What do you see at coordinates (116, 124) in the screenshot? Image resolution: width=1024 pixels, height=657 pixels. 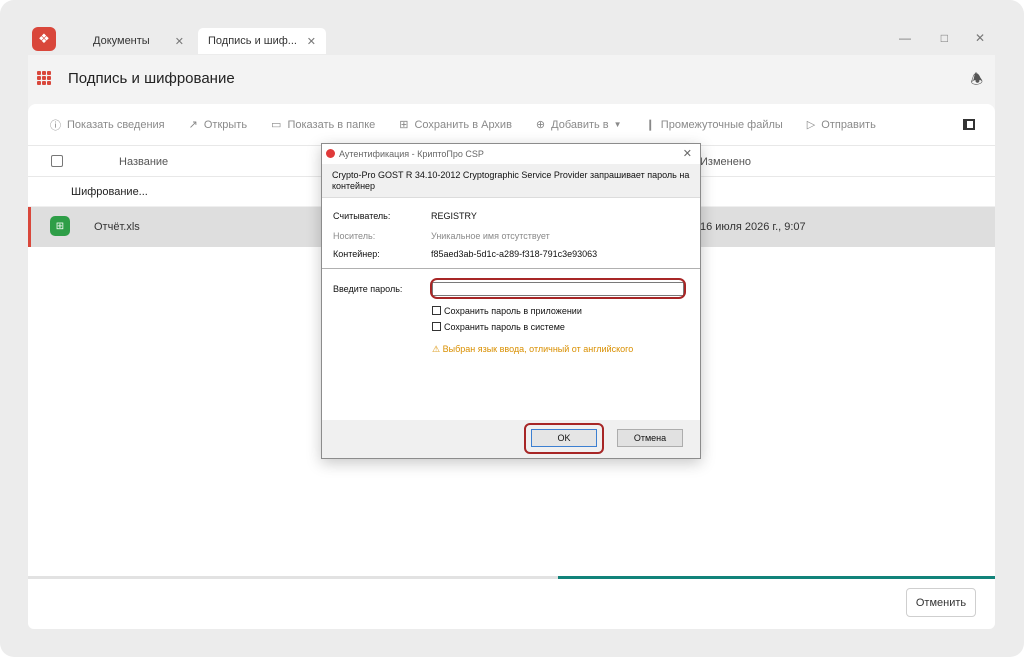 I see `toolbar-label: Показать сведения` at bounding box center [116, 124].